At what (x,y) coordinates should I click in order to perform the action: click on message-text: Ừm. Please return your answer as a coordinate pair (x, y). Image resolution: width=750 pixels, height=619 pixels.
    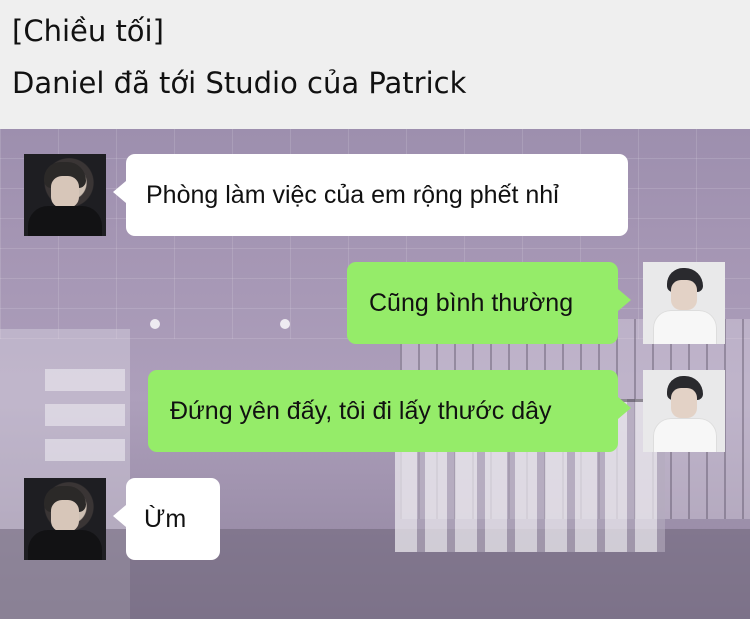
    Looking at the image, I should click on (165, 518).